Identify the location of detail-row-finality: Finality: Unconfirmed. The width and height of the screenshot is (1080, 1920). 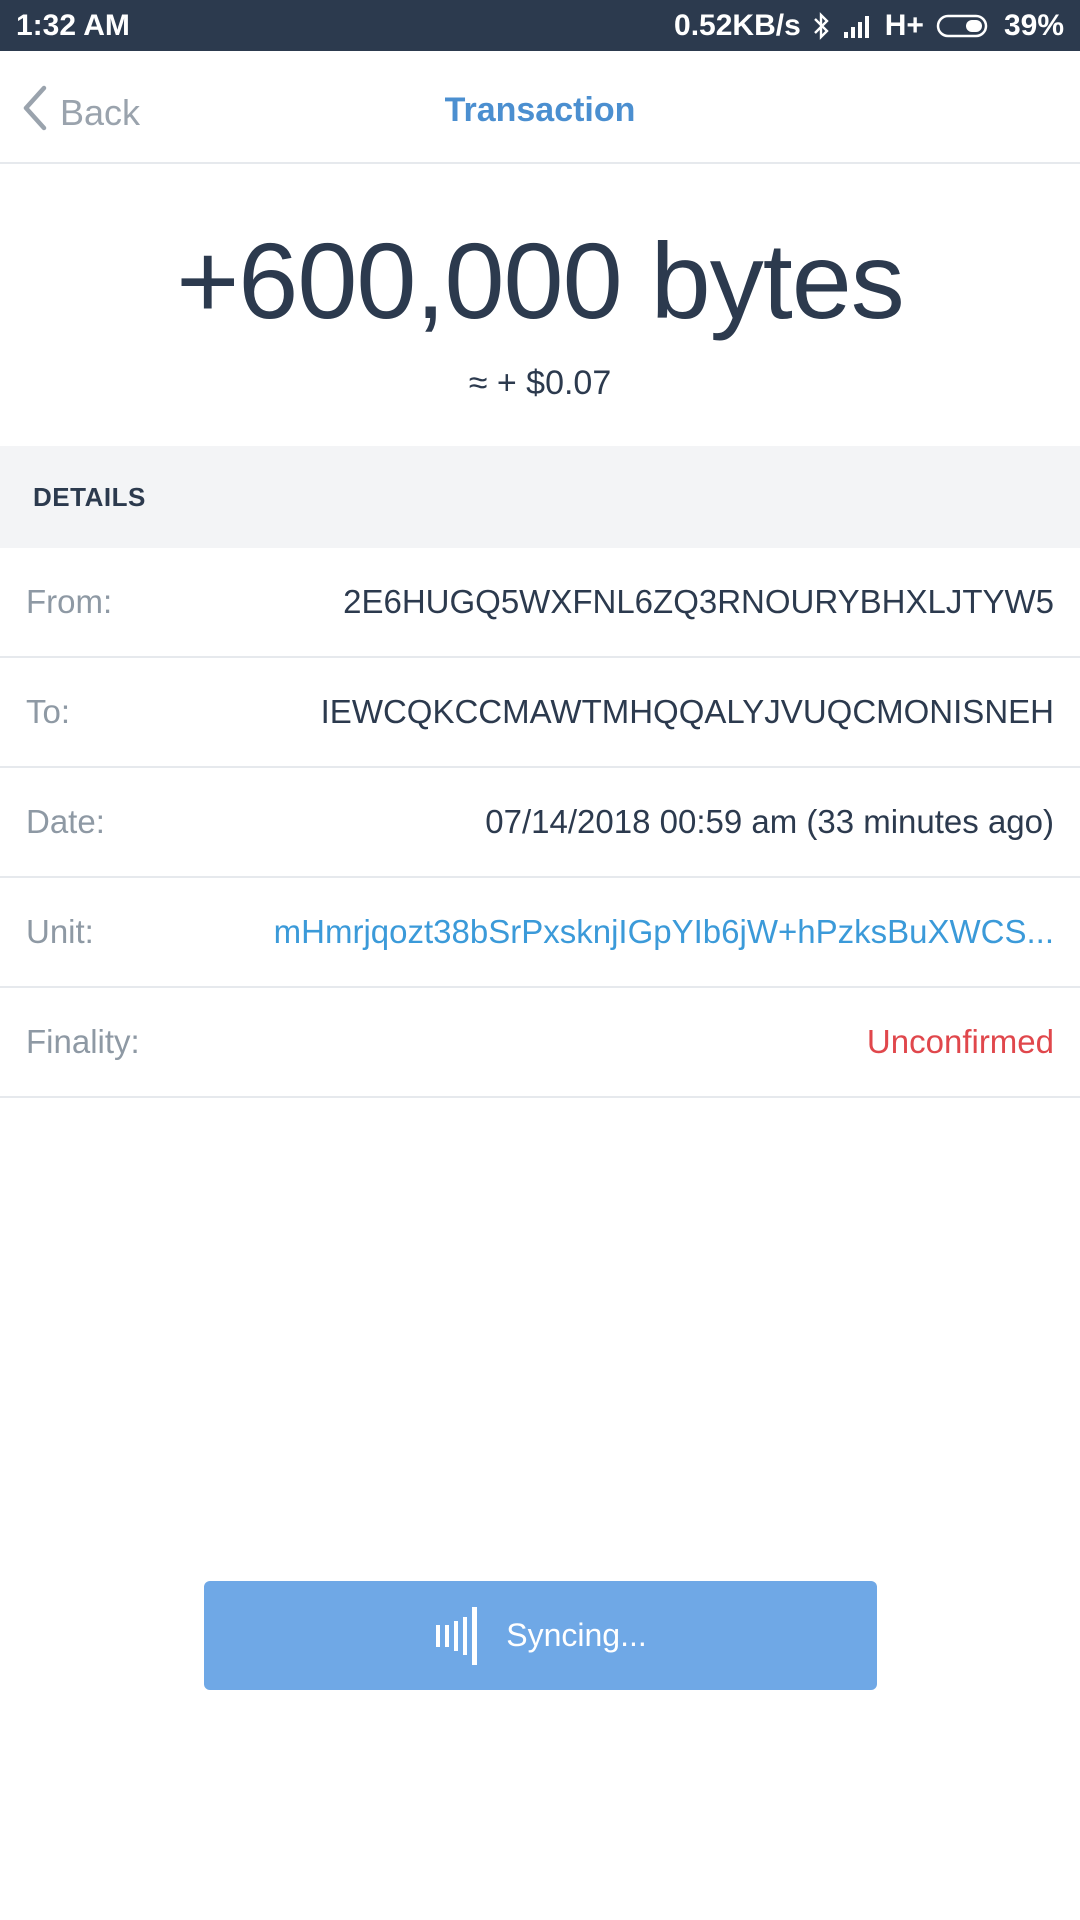
(540, 1043).